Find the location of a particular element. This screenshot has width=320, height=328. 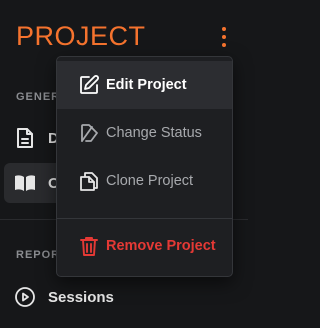

copy-pages-icon is located at coordinates (89, 181).